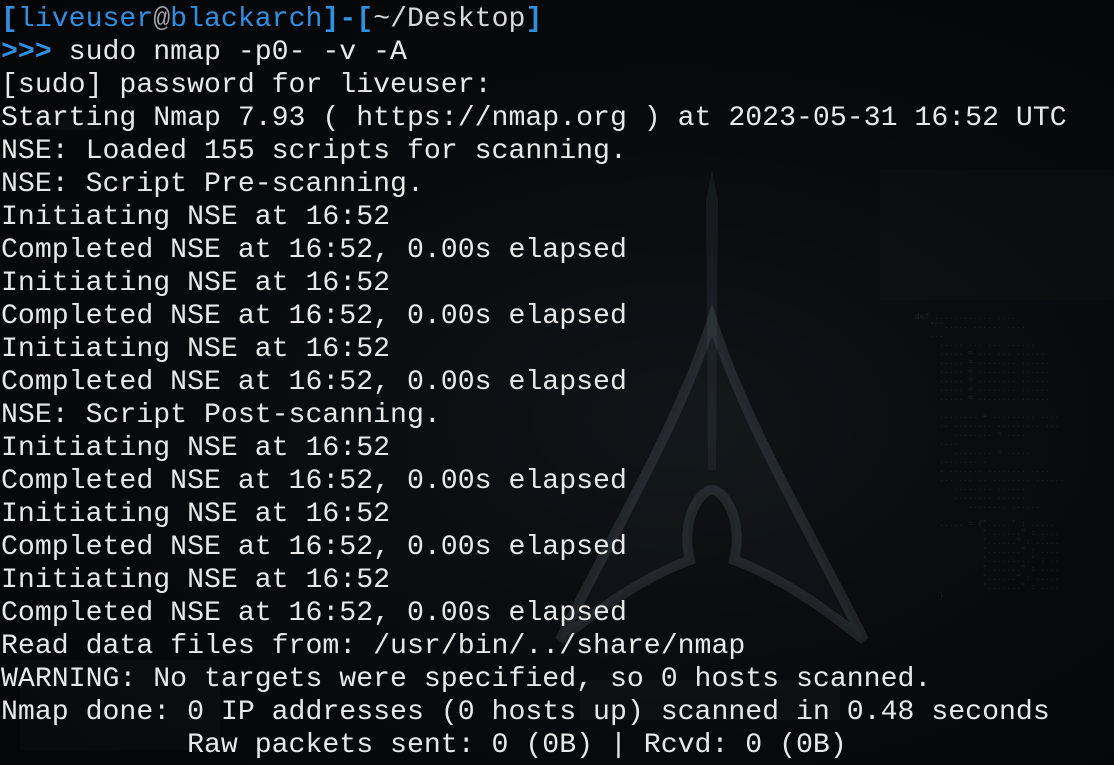  Describe the element at coordinates (229, 52) in the screenshot. I see `command-text: sudo nmap -p0- -v -A` at that location.